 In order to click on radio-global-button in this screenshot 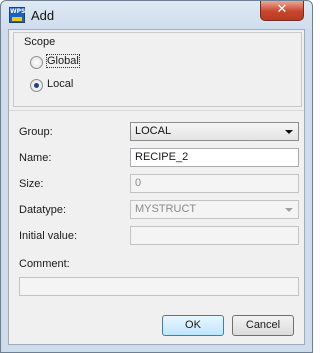, I will do `click(36, 62)`.